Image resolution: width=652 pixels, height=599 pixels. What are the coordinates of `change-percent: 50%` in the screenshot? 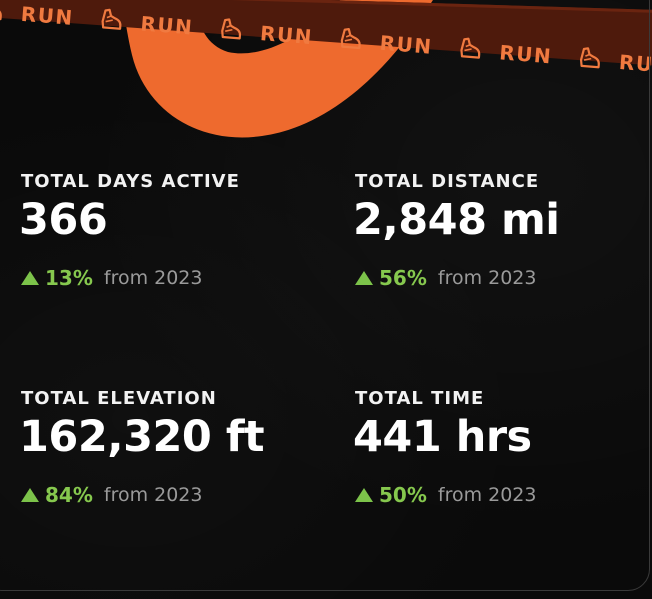 It's located at (403, 495).